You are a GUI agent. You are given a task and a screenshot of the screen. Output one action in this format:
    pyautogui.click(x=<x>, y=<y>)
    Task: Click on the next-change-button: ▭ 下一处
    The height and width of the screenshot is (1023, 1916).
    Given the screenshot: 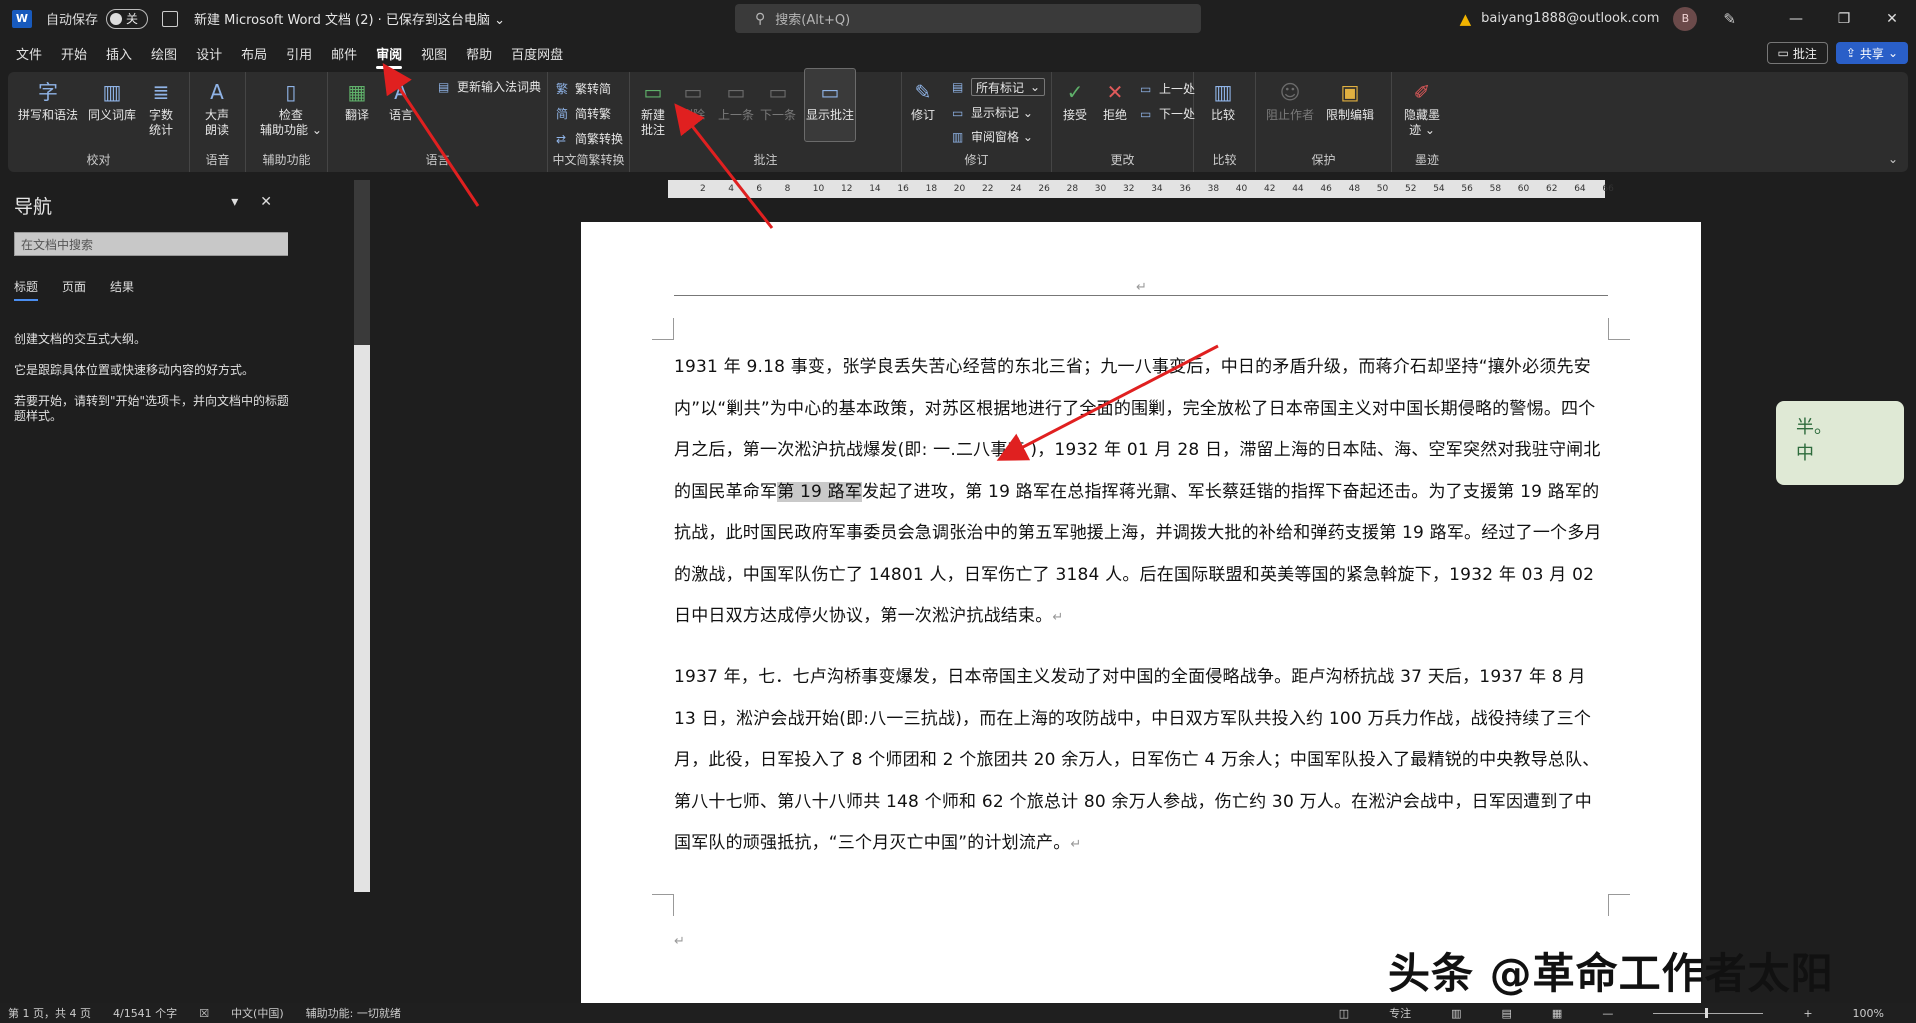 What is the action you would take?
    pyautogui.click(x=1167, y=113)
    